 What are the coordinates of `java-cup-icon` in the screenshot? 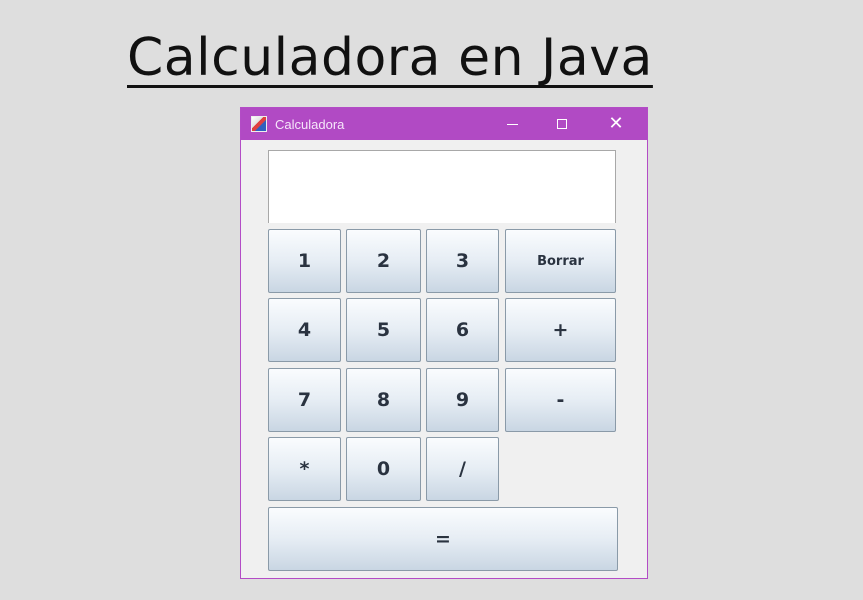 It's located at (259, 124).